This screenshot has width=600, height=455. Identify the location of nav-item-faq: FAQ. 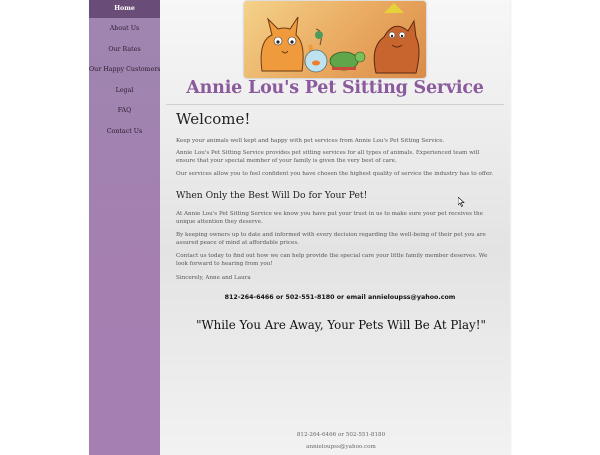
(124, 111).